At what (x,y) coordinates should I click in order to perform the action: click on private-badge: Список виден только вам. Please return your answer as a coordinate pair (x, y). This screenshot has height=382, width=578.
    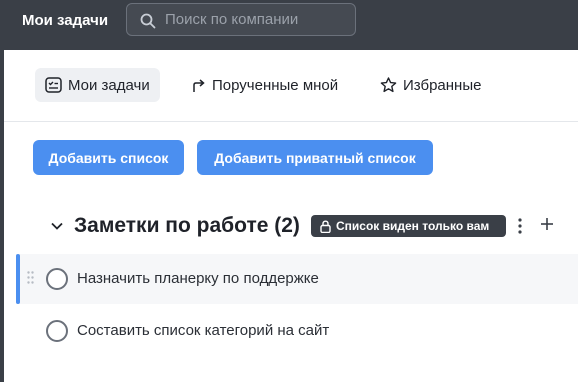
    Looking at the image, I should click on (408, 226).